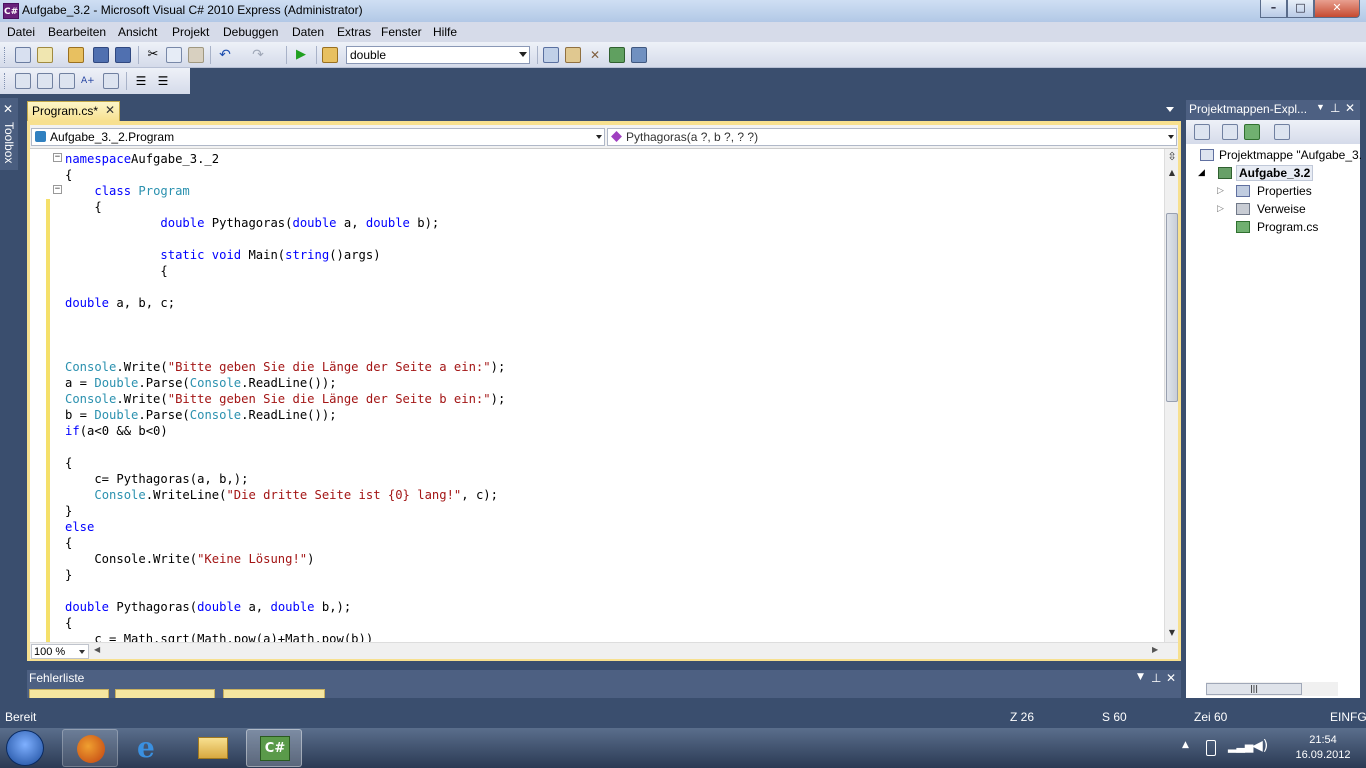 The image size is (1366, 768). What do you see at coordinates (438, 55) in the screenshot?
I see `configuration-combo: double` at bounding box center [438, 55].